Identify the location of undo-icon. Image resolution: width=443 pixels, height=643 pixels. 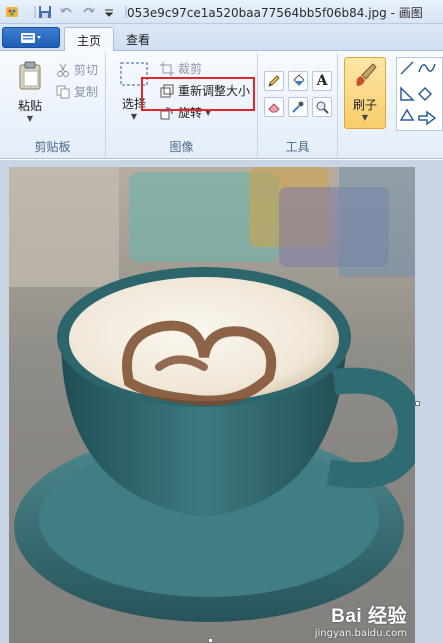
(66, 12).